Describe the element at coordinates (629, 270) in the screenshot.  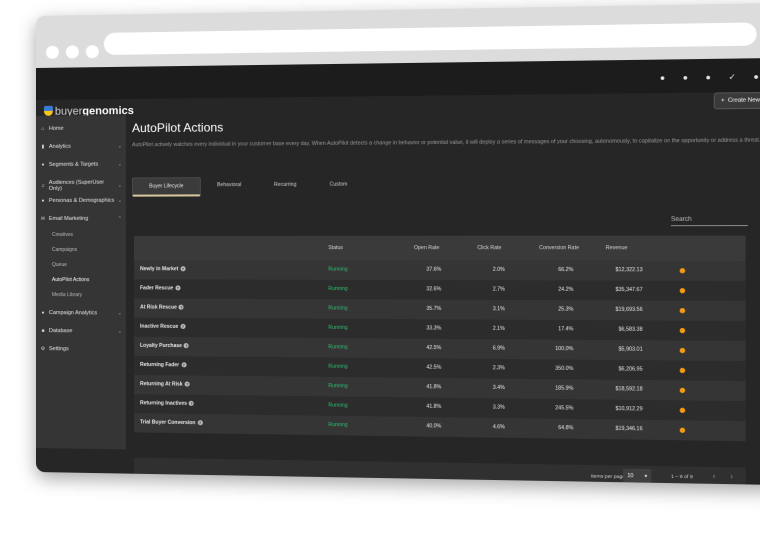
I see `revenue-cell: $12,322.13` at that location.